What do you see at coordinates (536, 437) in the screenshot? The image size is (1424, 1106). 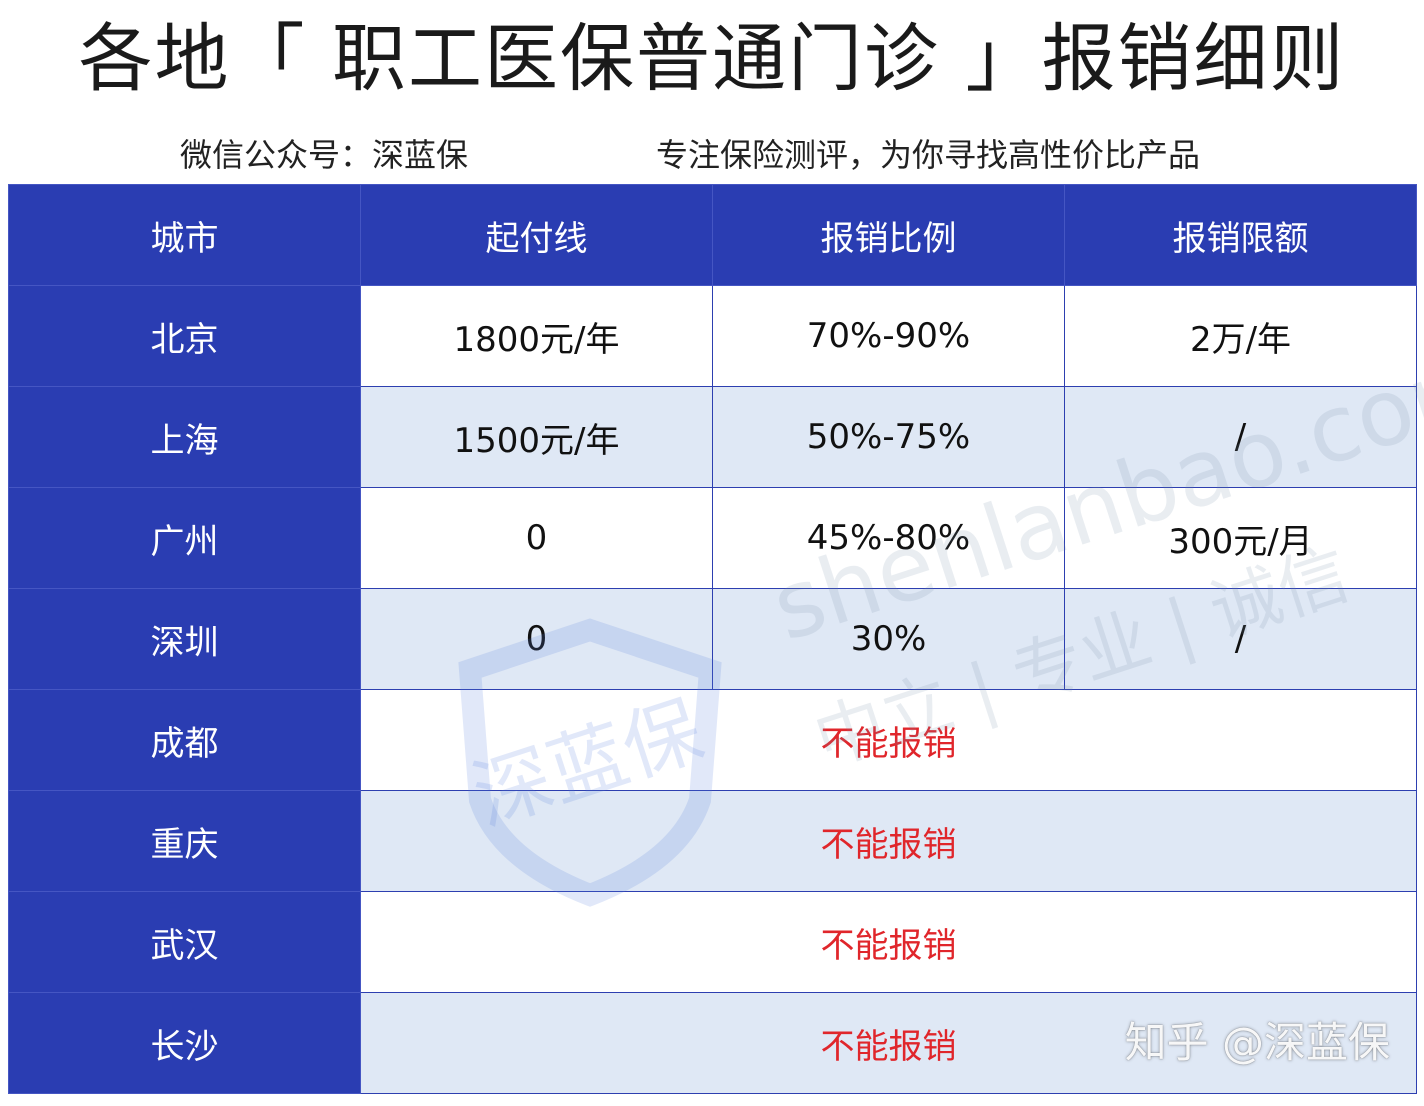 I see `deductible-cell: 1500元/年` at bounding box center [536, 437].